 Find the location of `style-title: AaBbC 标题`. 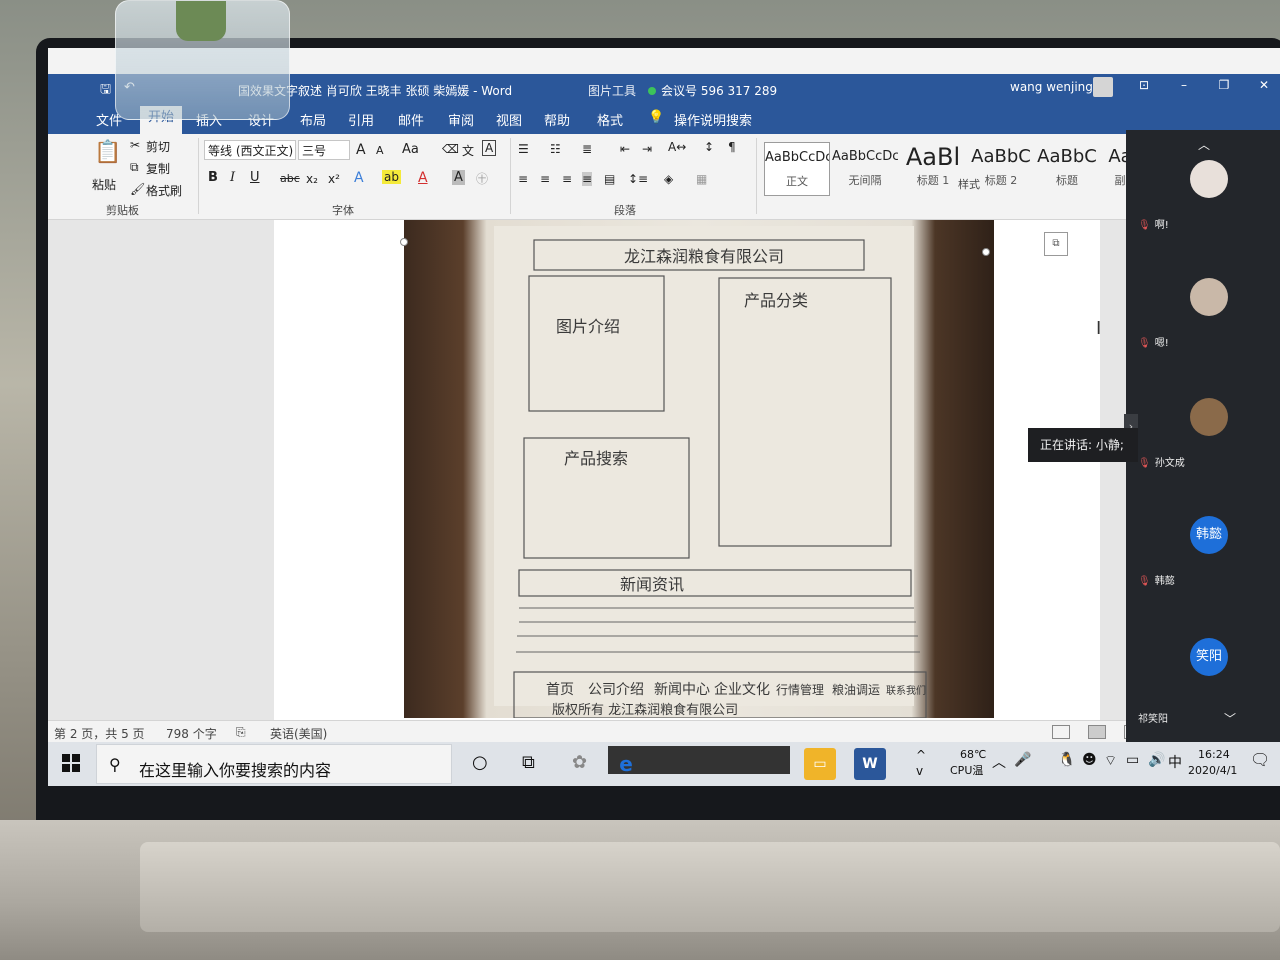

style-title: AaBbC 标题 is located at coordinates (1067, 169).